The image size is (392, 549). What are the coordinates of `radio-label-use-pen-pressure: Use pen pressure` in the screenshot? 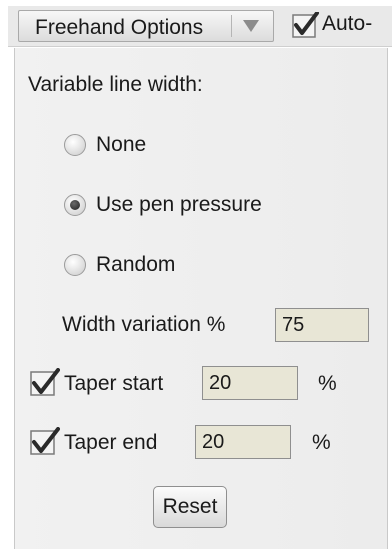 It's located at (179, 204).